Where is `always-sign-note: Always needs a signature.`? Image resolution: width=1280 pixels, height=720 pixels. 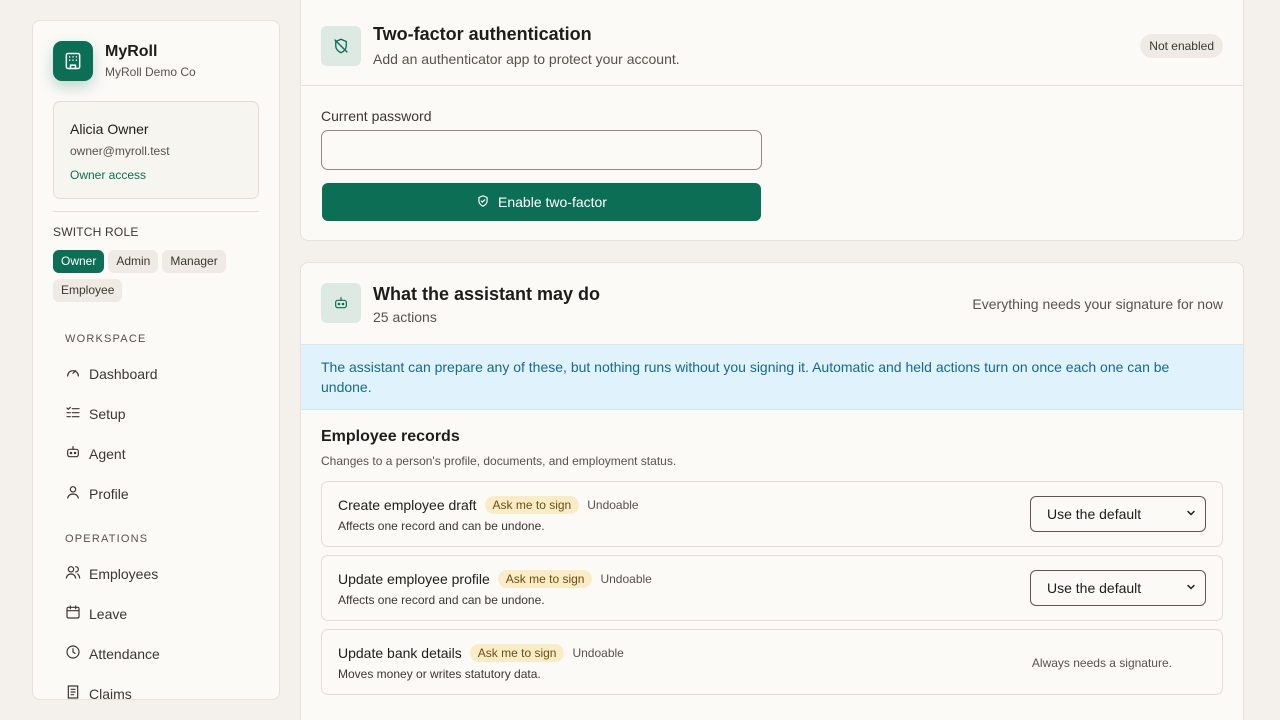 always-sign-note: Always needs a signature. is located at coordinates (1101, 663).